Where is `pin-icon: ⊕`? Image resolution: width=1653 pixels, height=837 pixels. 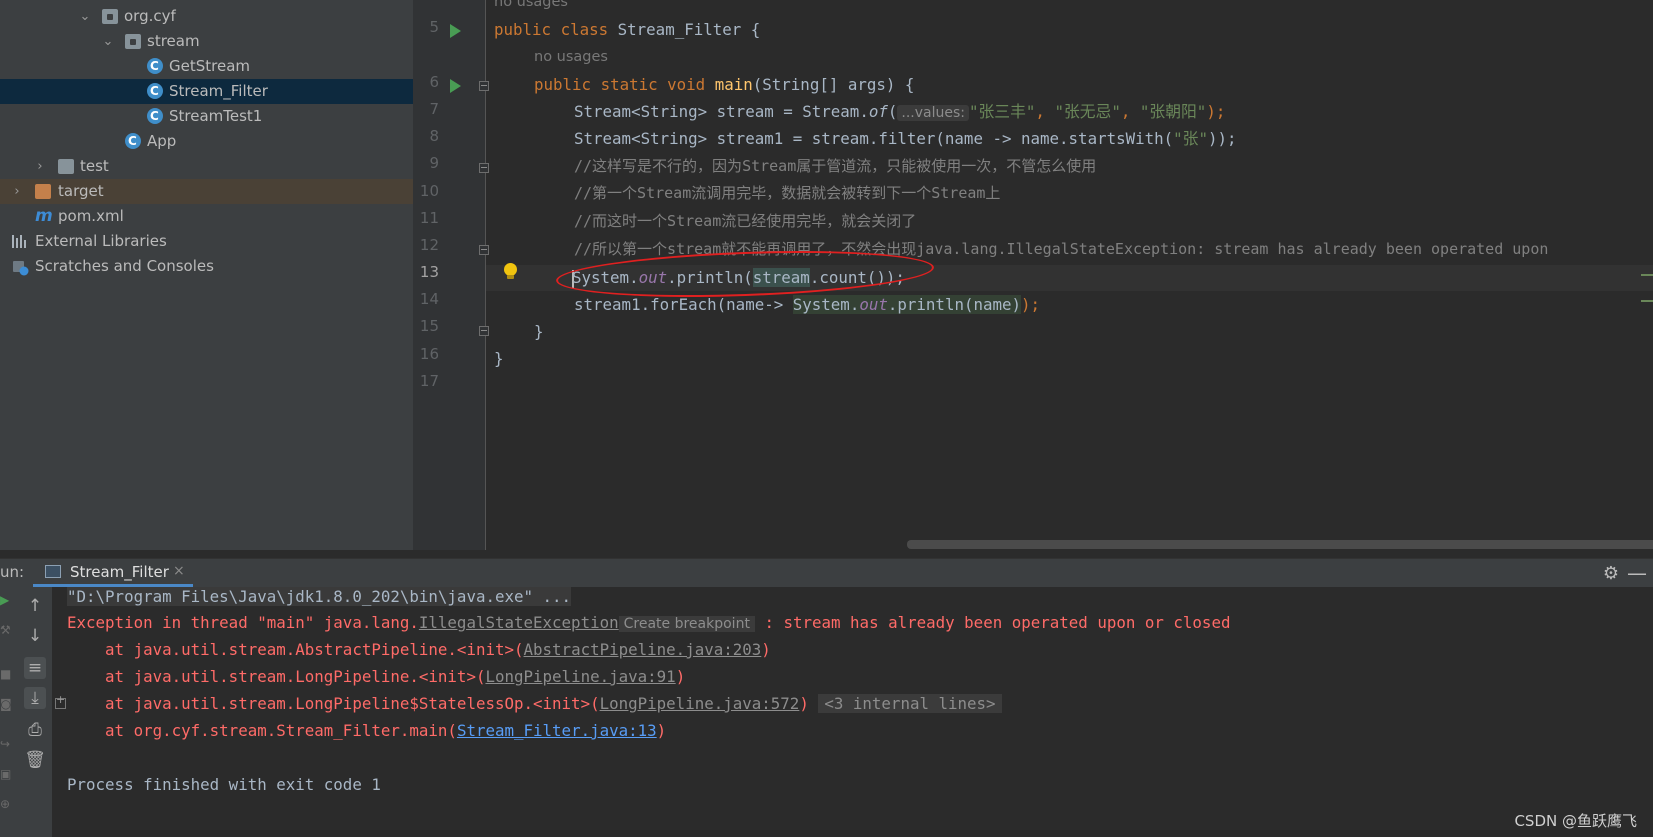 pin-icon: ⊕ is located at coordinates (5, 804).